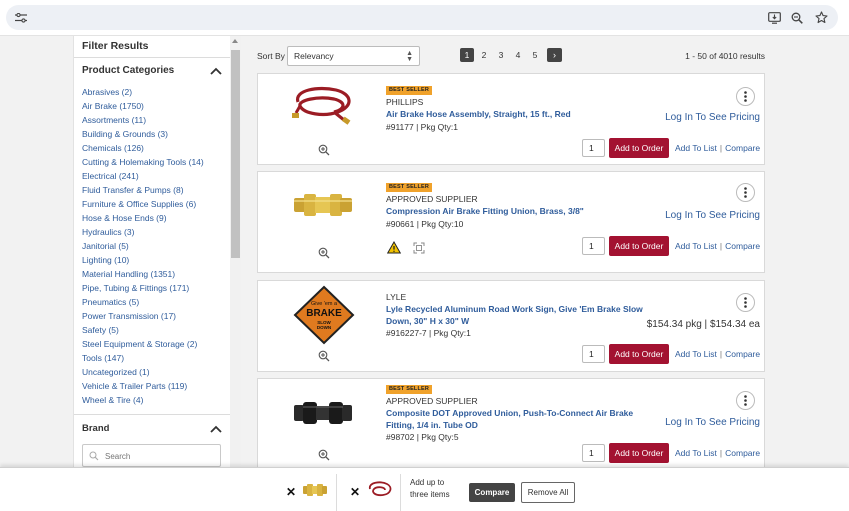 This screenshot has width=849, height=511. I want to click on category-filter-link: Cutting & Holemaking Tools (14), so click(143, 162).